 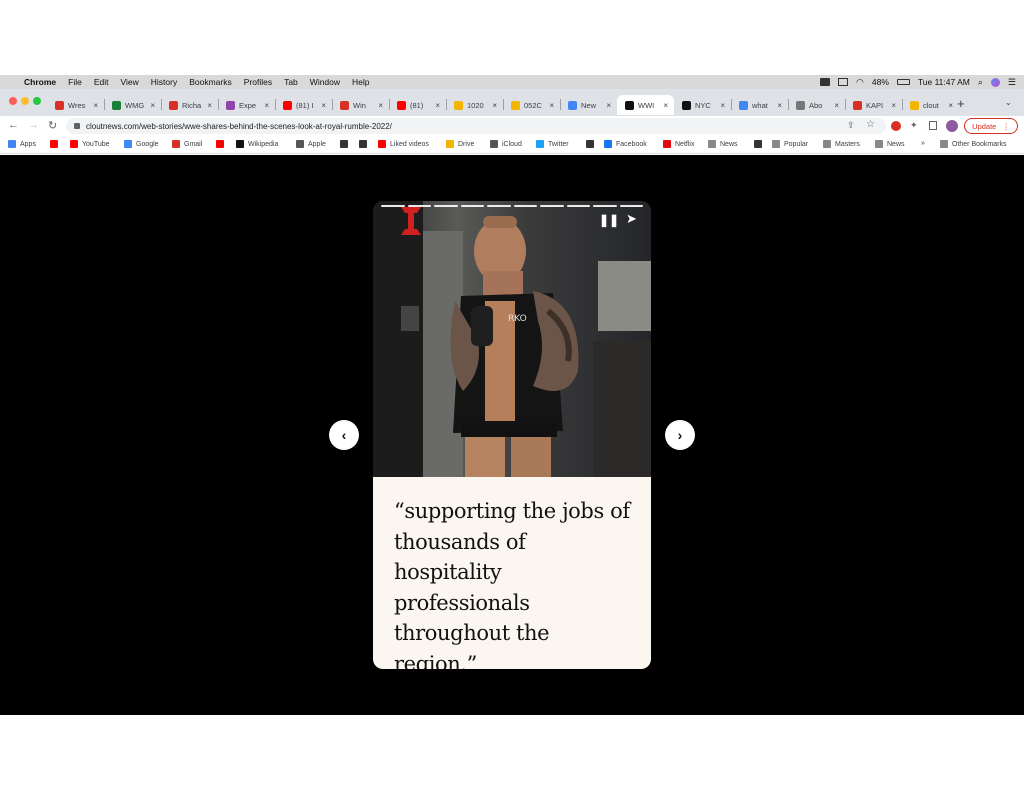 What do you see at coordinates (325, 82) in the screenshot?
I see `menu-window: Window` at bounding box center [325, 82].